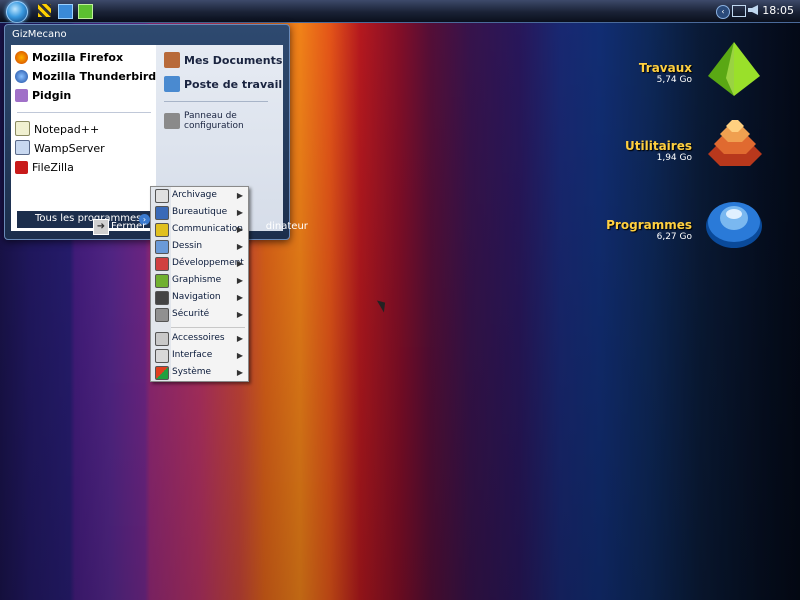  Describe the element at coordinates (39, 34) in the screenshot. I see `user-name: GizMecano` at that location.